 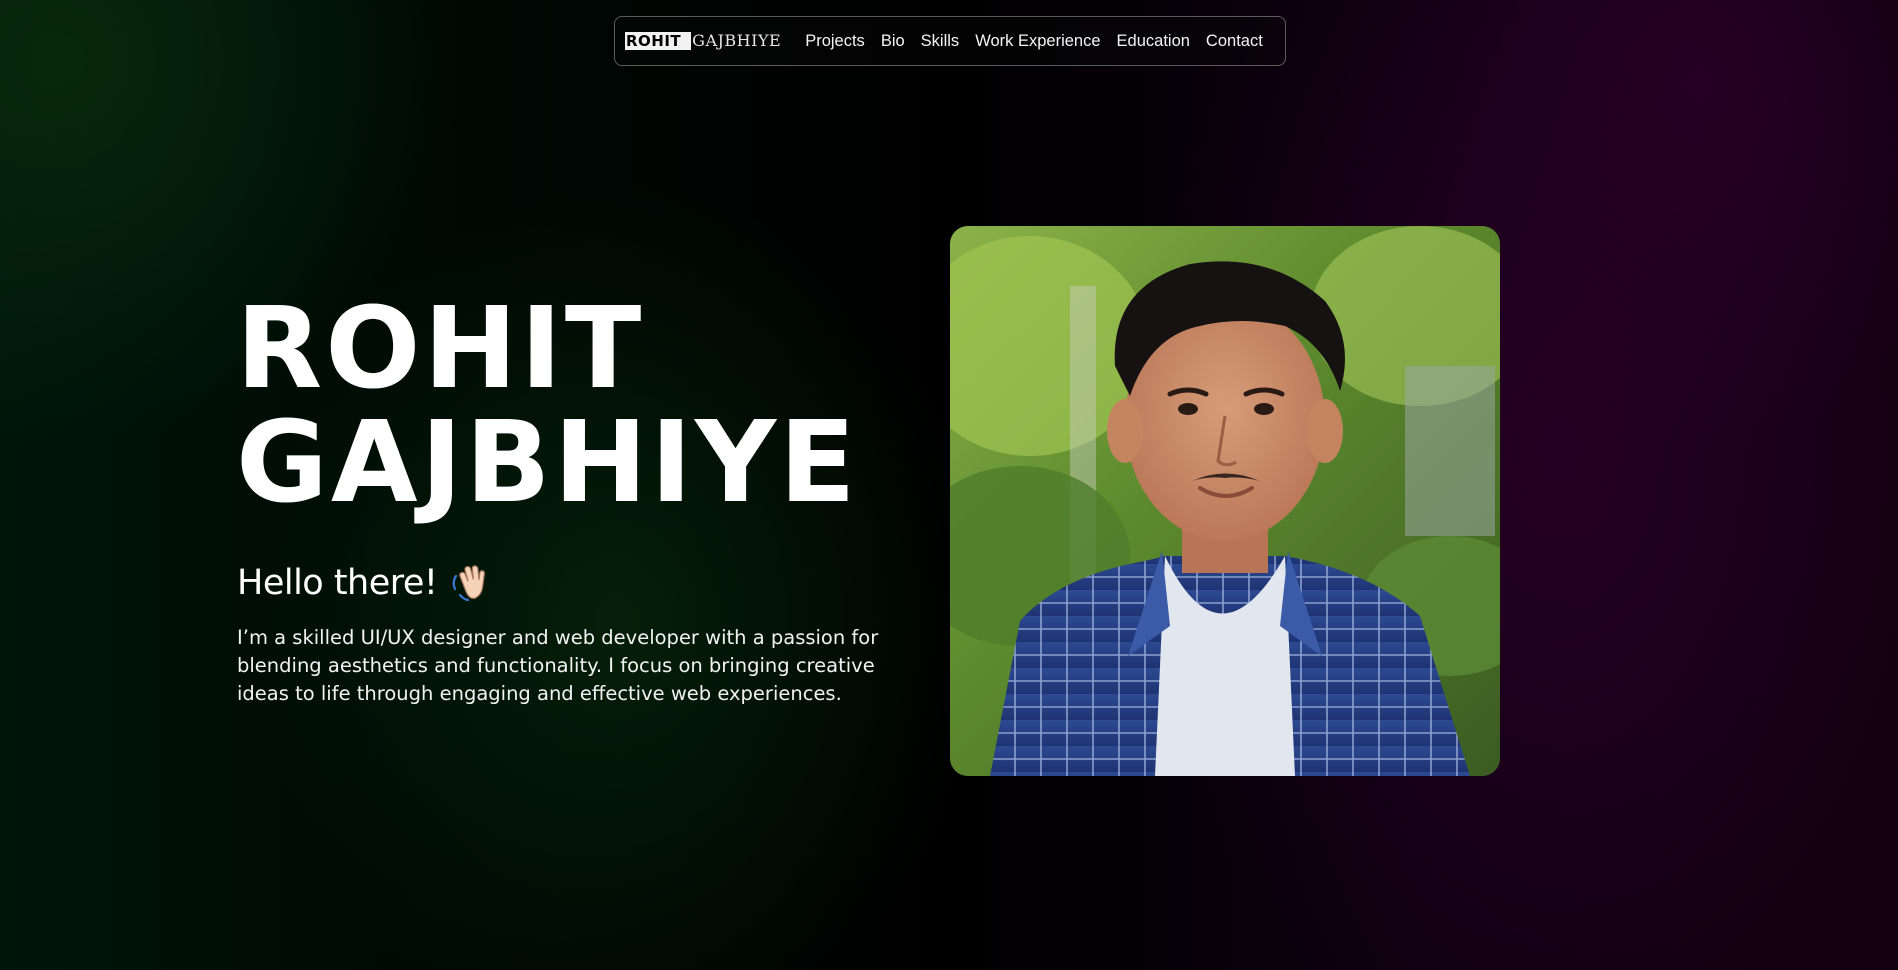 I want to click on logo-last-name: GAJBHIYE, so click(x=737, y=40).